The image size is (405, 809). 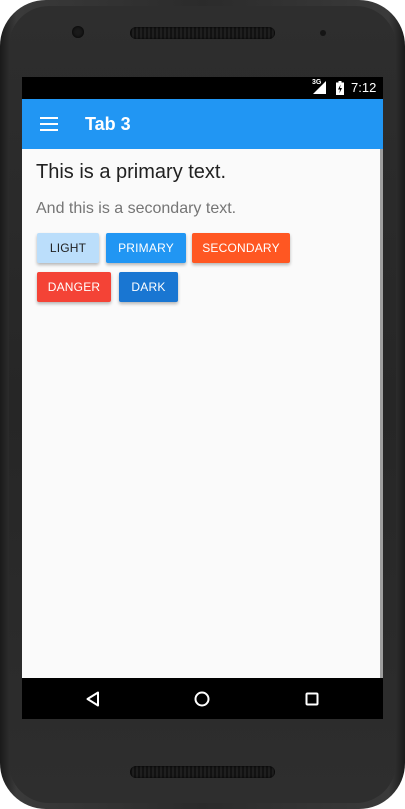 I want to click on app-bar: Tab 3, so click(x=202, y=124).